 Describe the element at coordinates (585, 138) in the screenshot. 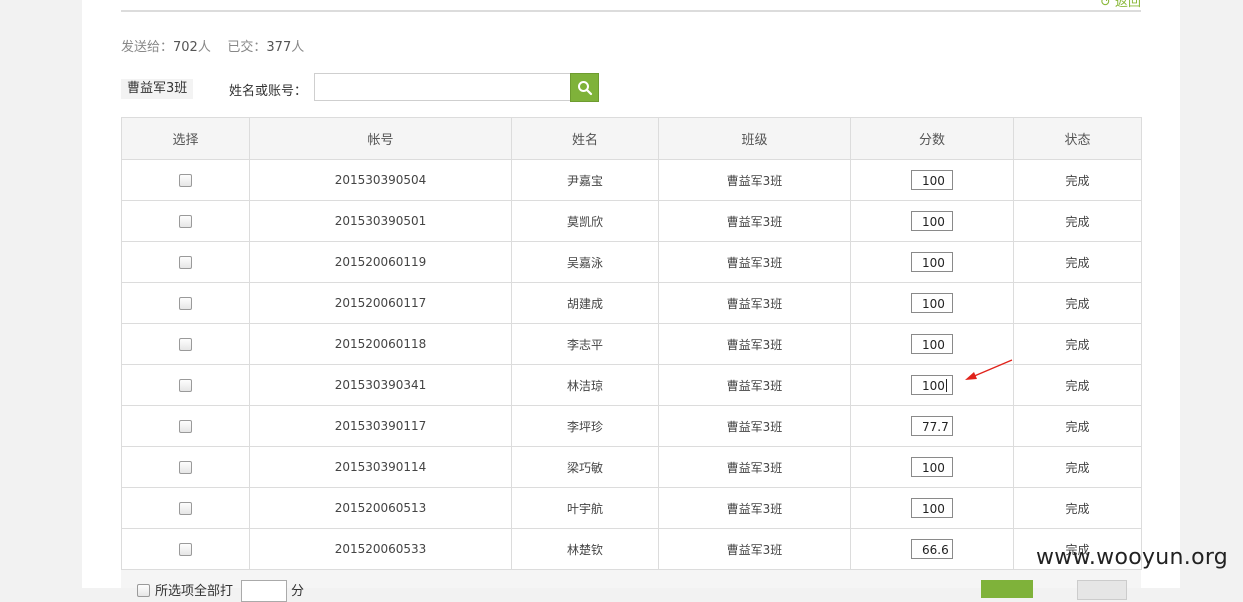

I see `col-header-name: 姓名` at that location.